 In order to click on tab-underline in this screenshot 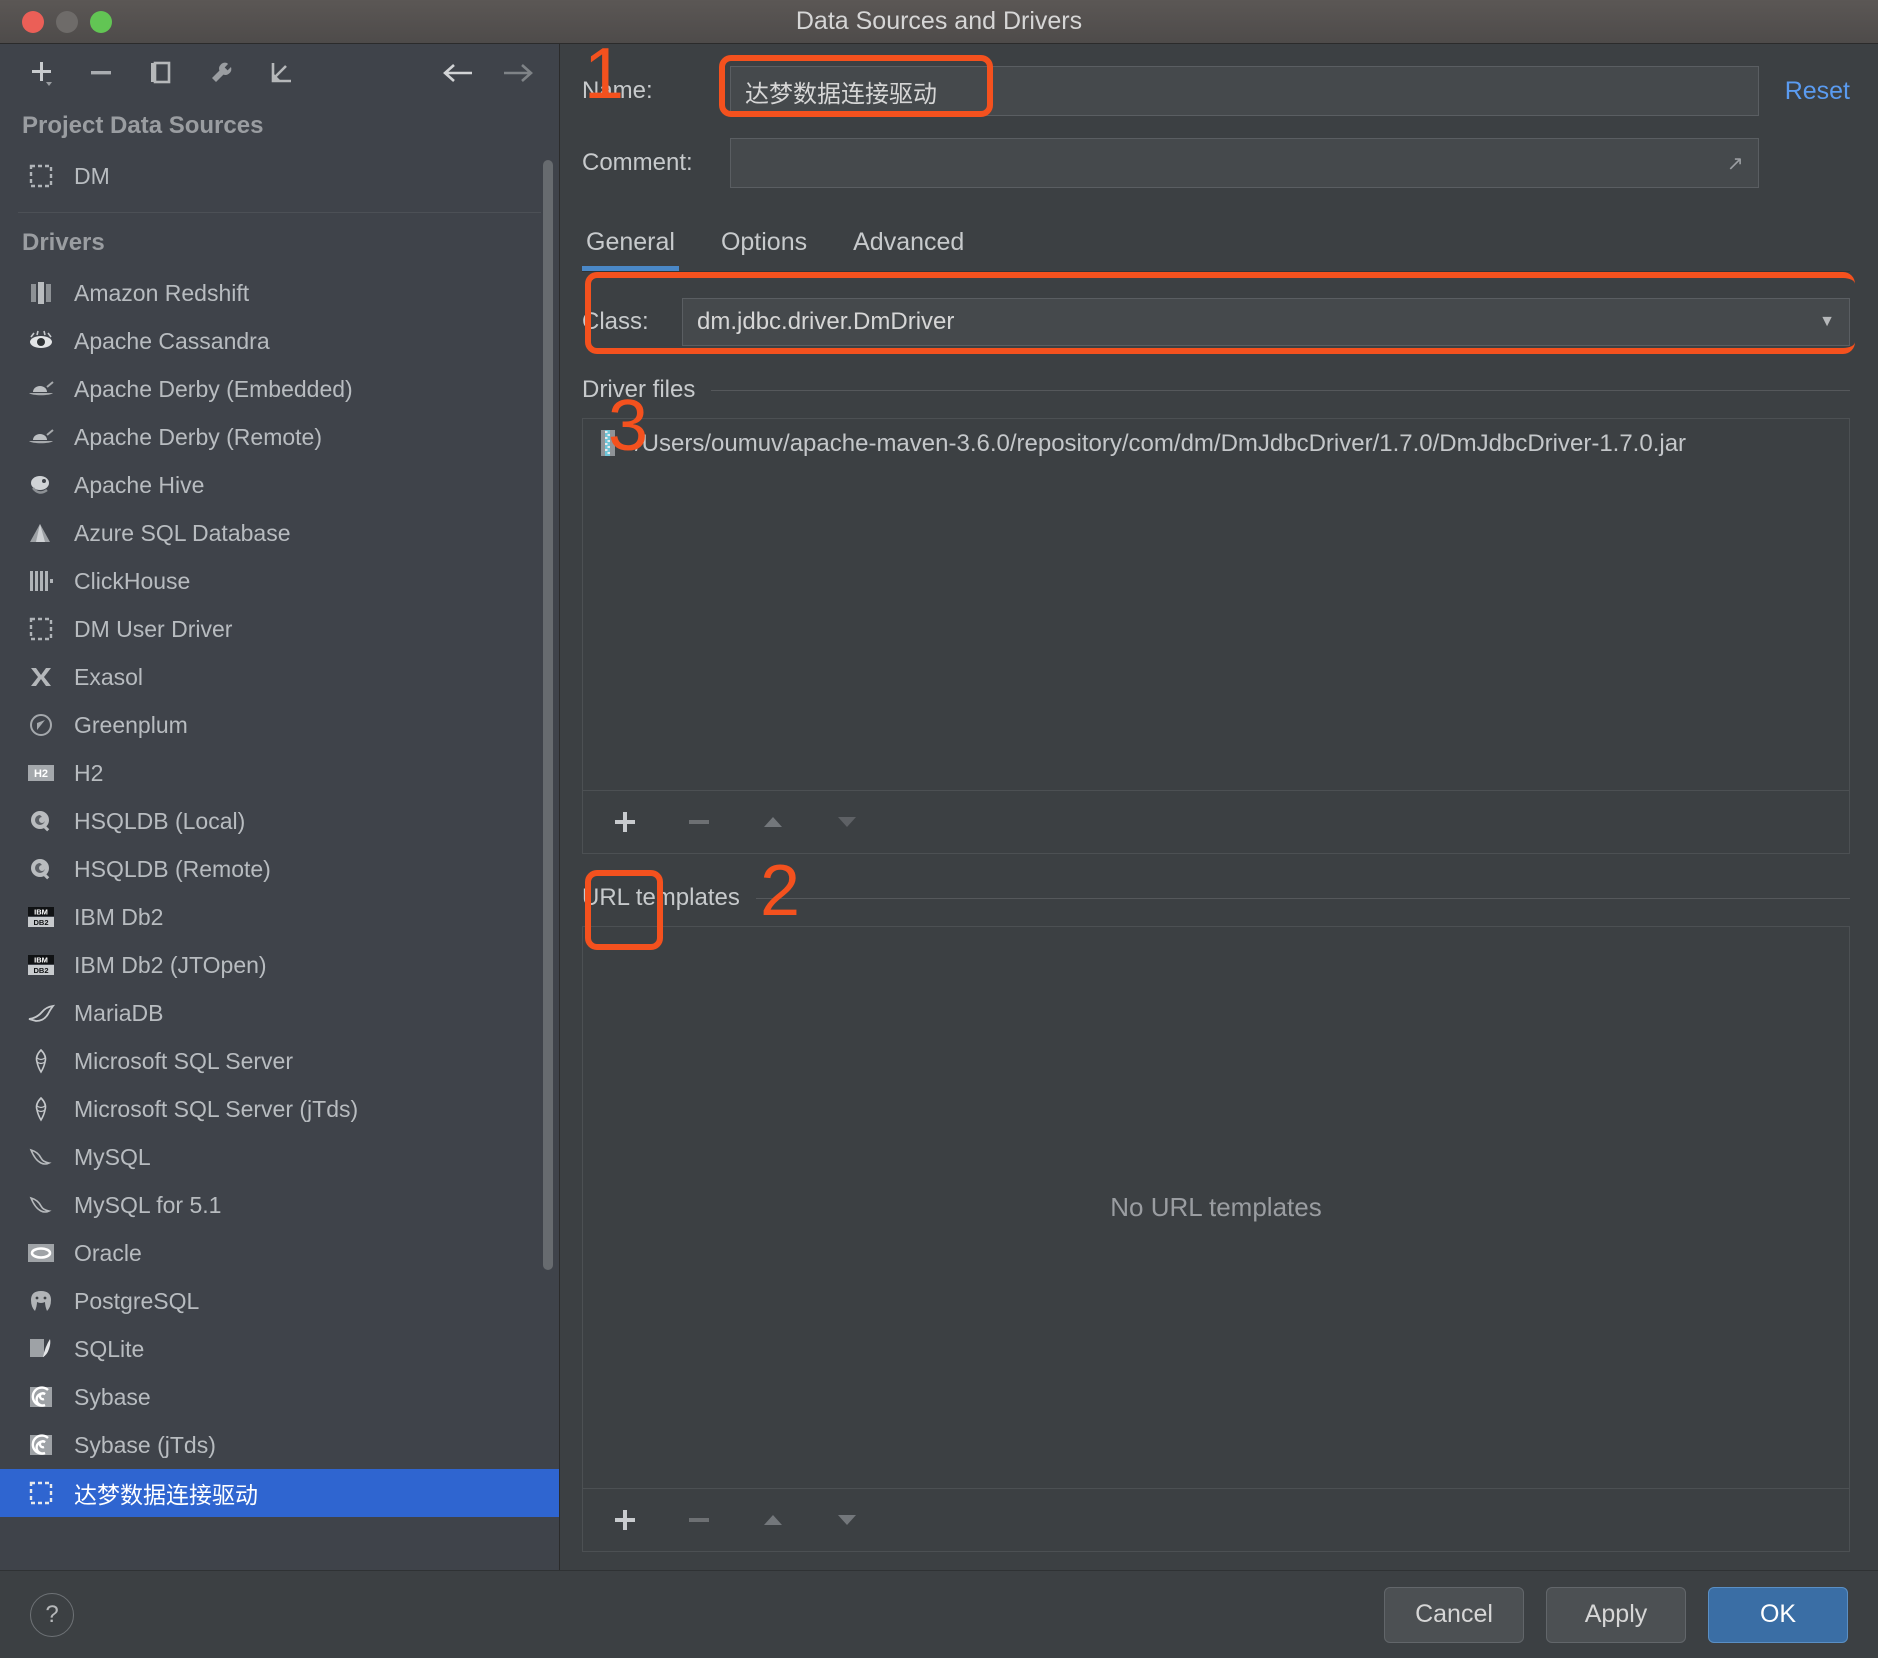, I will do `click(1216, 271)`.